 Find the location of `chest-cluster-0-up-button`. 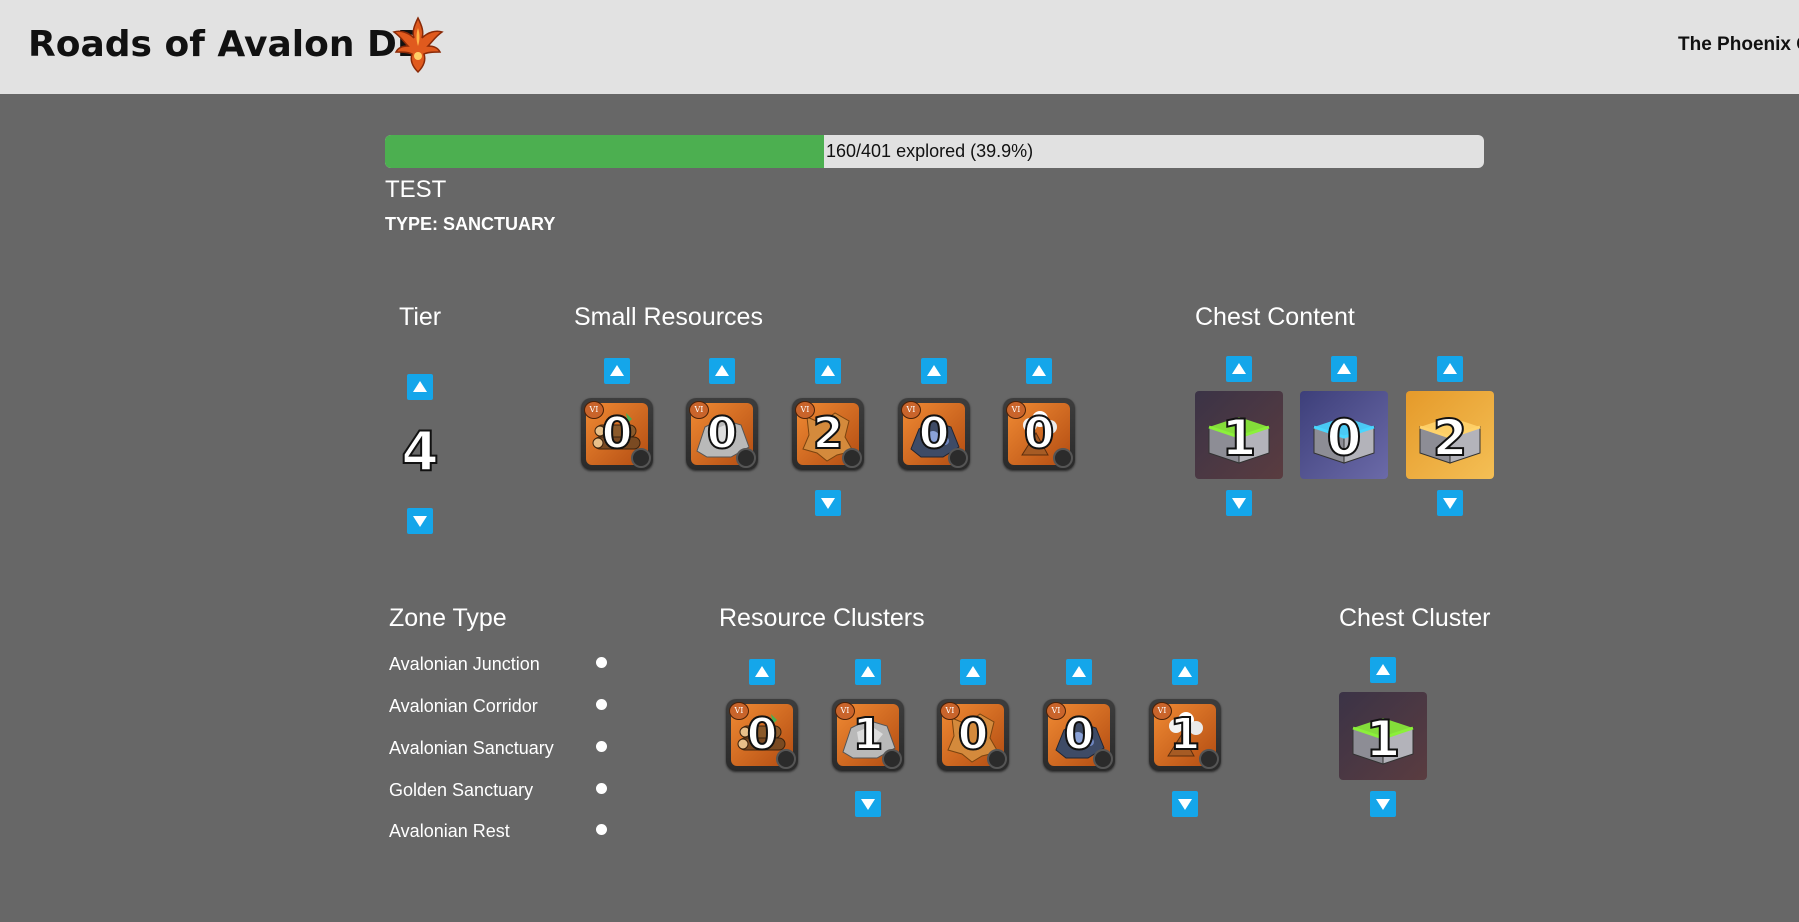

chest-cluster-0-up-button is located at coordinates (1383, 670).